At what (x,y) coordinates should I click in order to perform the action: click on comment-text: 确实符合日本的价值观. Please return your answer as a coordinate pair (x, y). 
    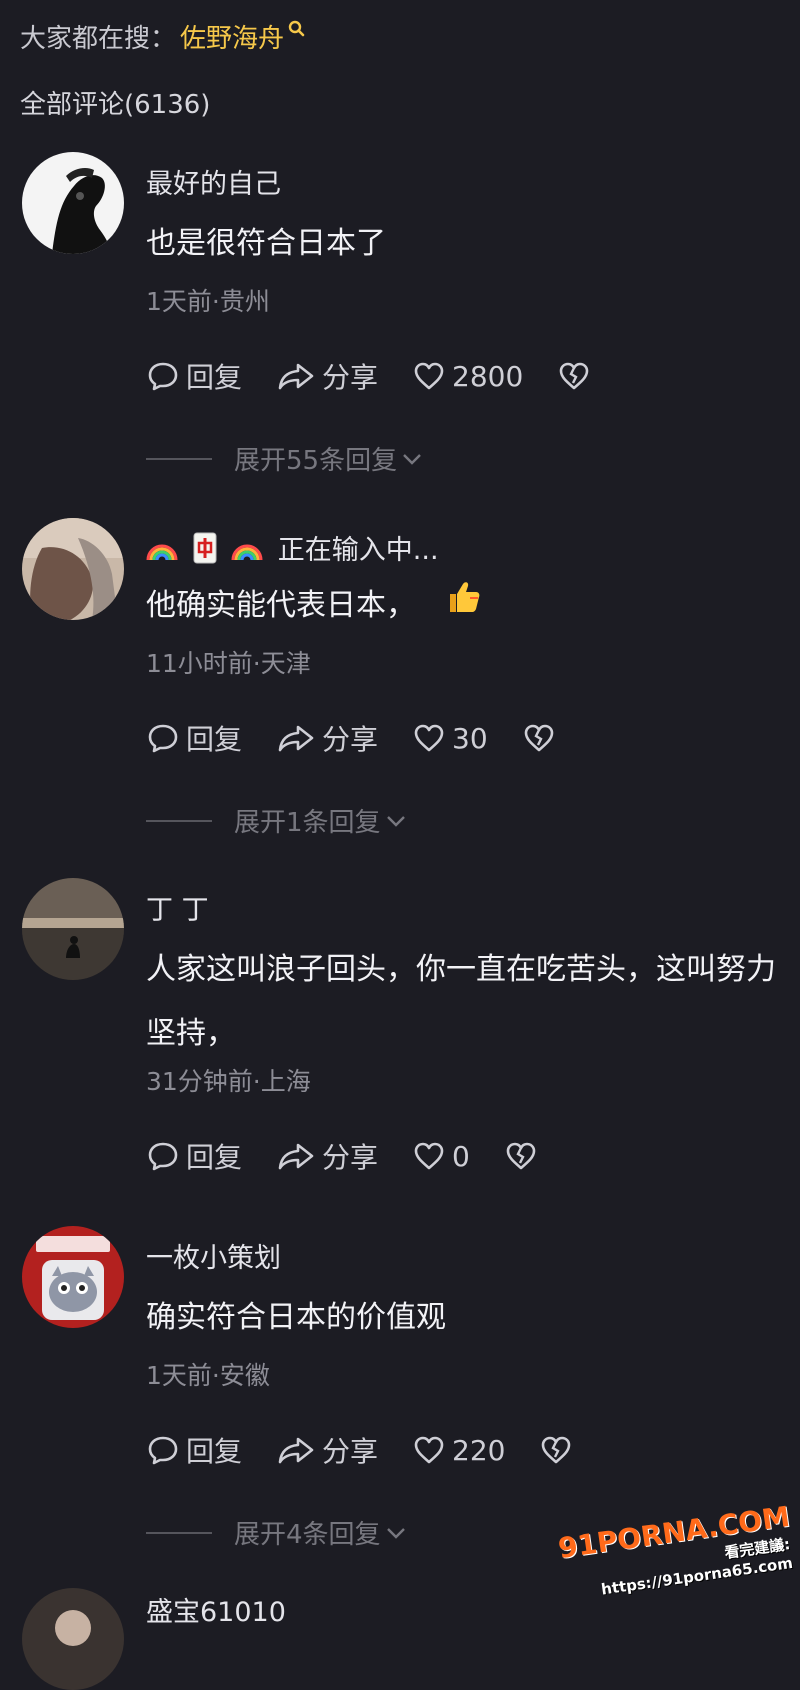
    Looking at the image, I should click on (296, 1317).